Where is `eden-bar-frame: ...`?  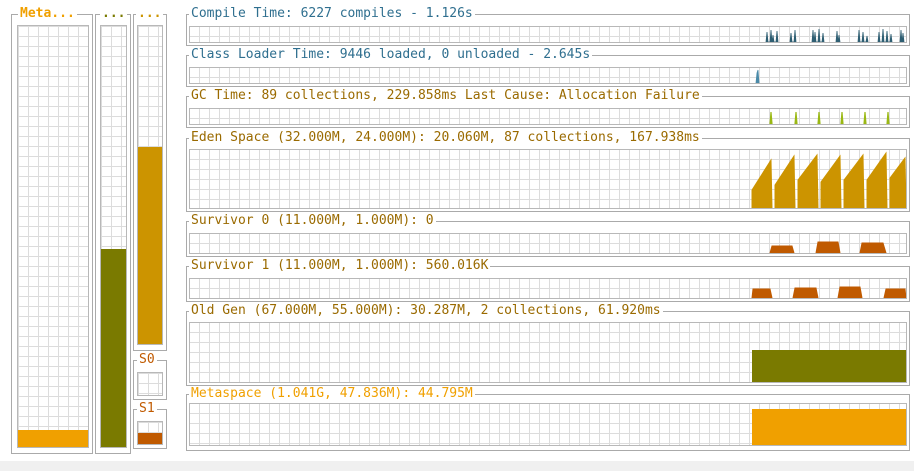
eden-bar-frame: ... is located at coordinates (150, 178).